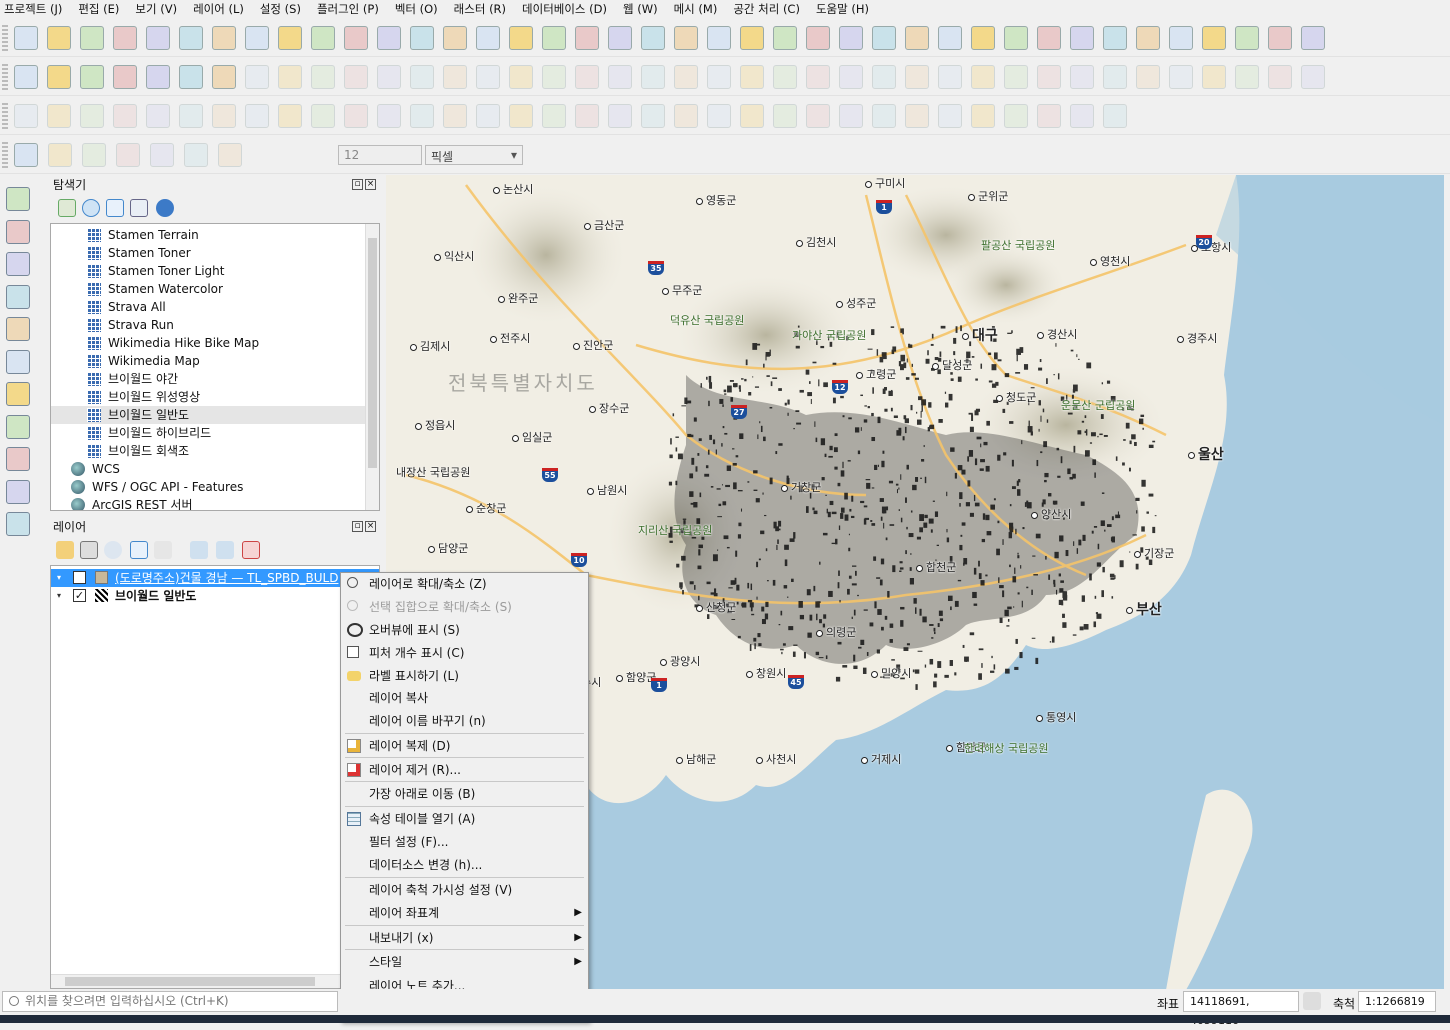 This screenshot has width=1450, height=1030. I want to click on context-menu-item: 레이어로 확대/축소 (Z), so click(464, 584).